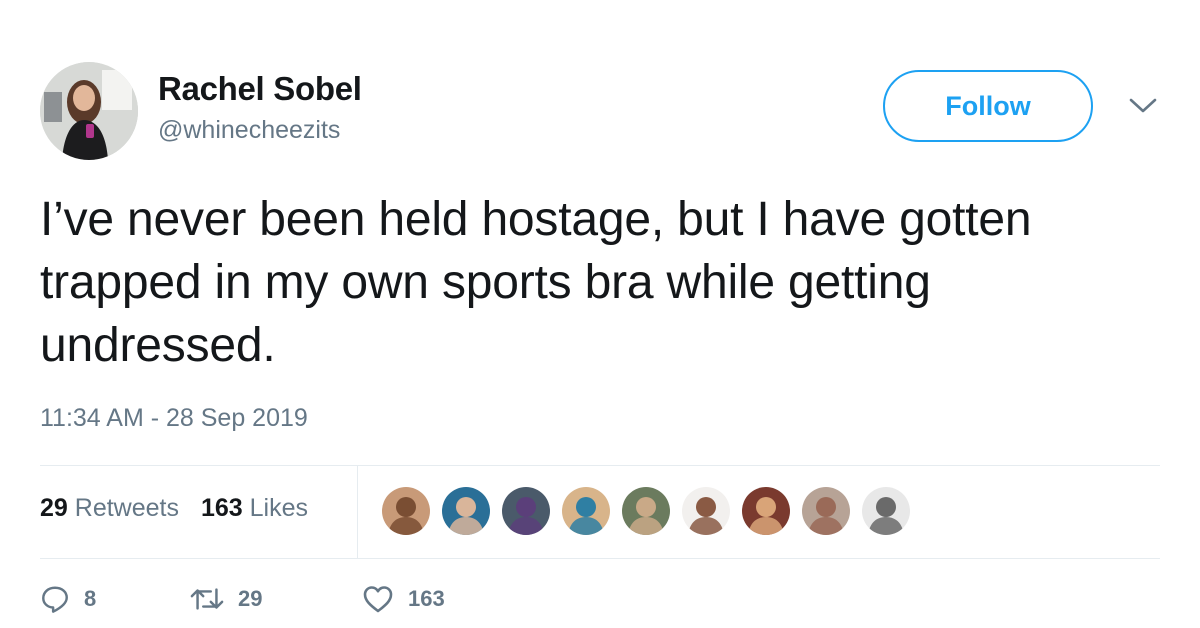  Describe the element at coordinates (526, 511) in the screenshot. I see `liker-3-avatar` at that location.